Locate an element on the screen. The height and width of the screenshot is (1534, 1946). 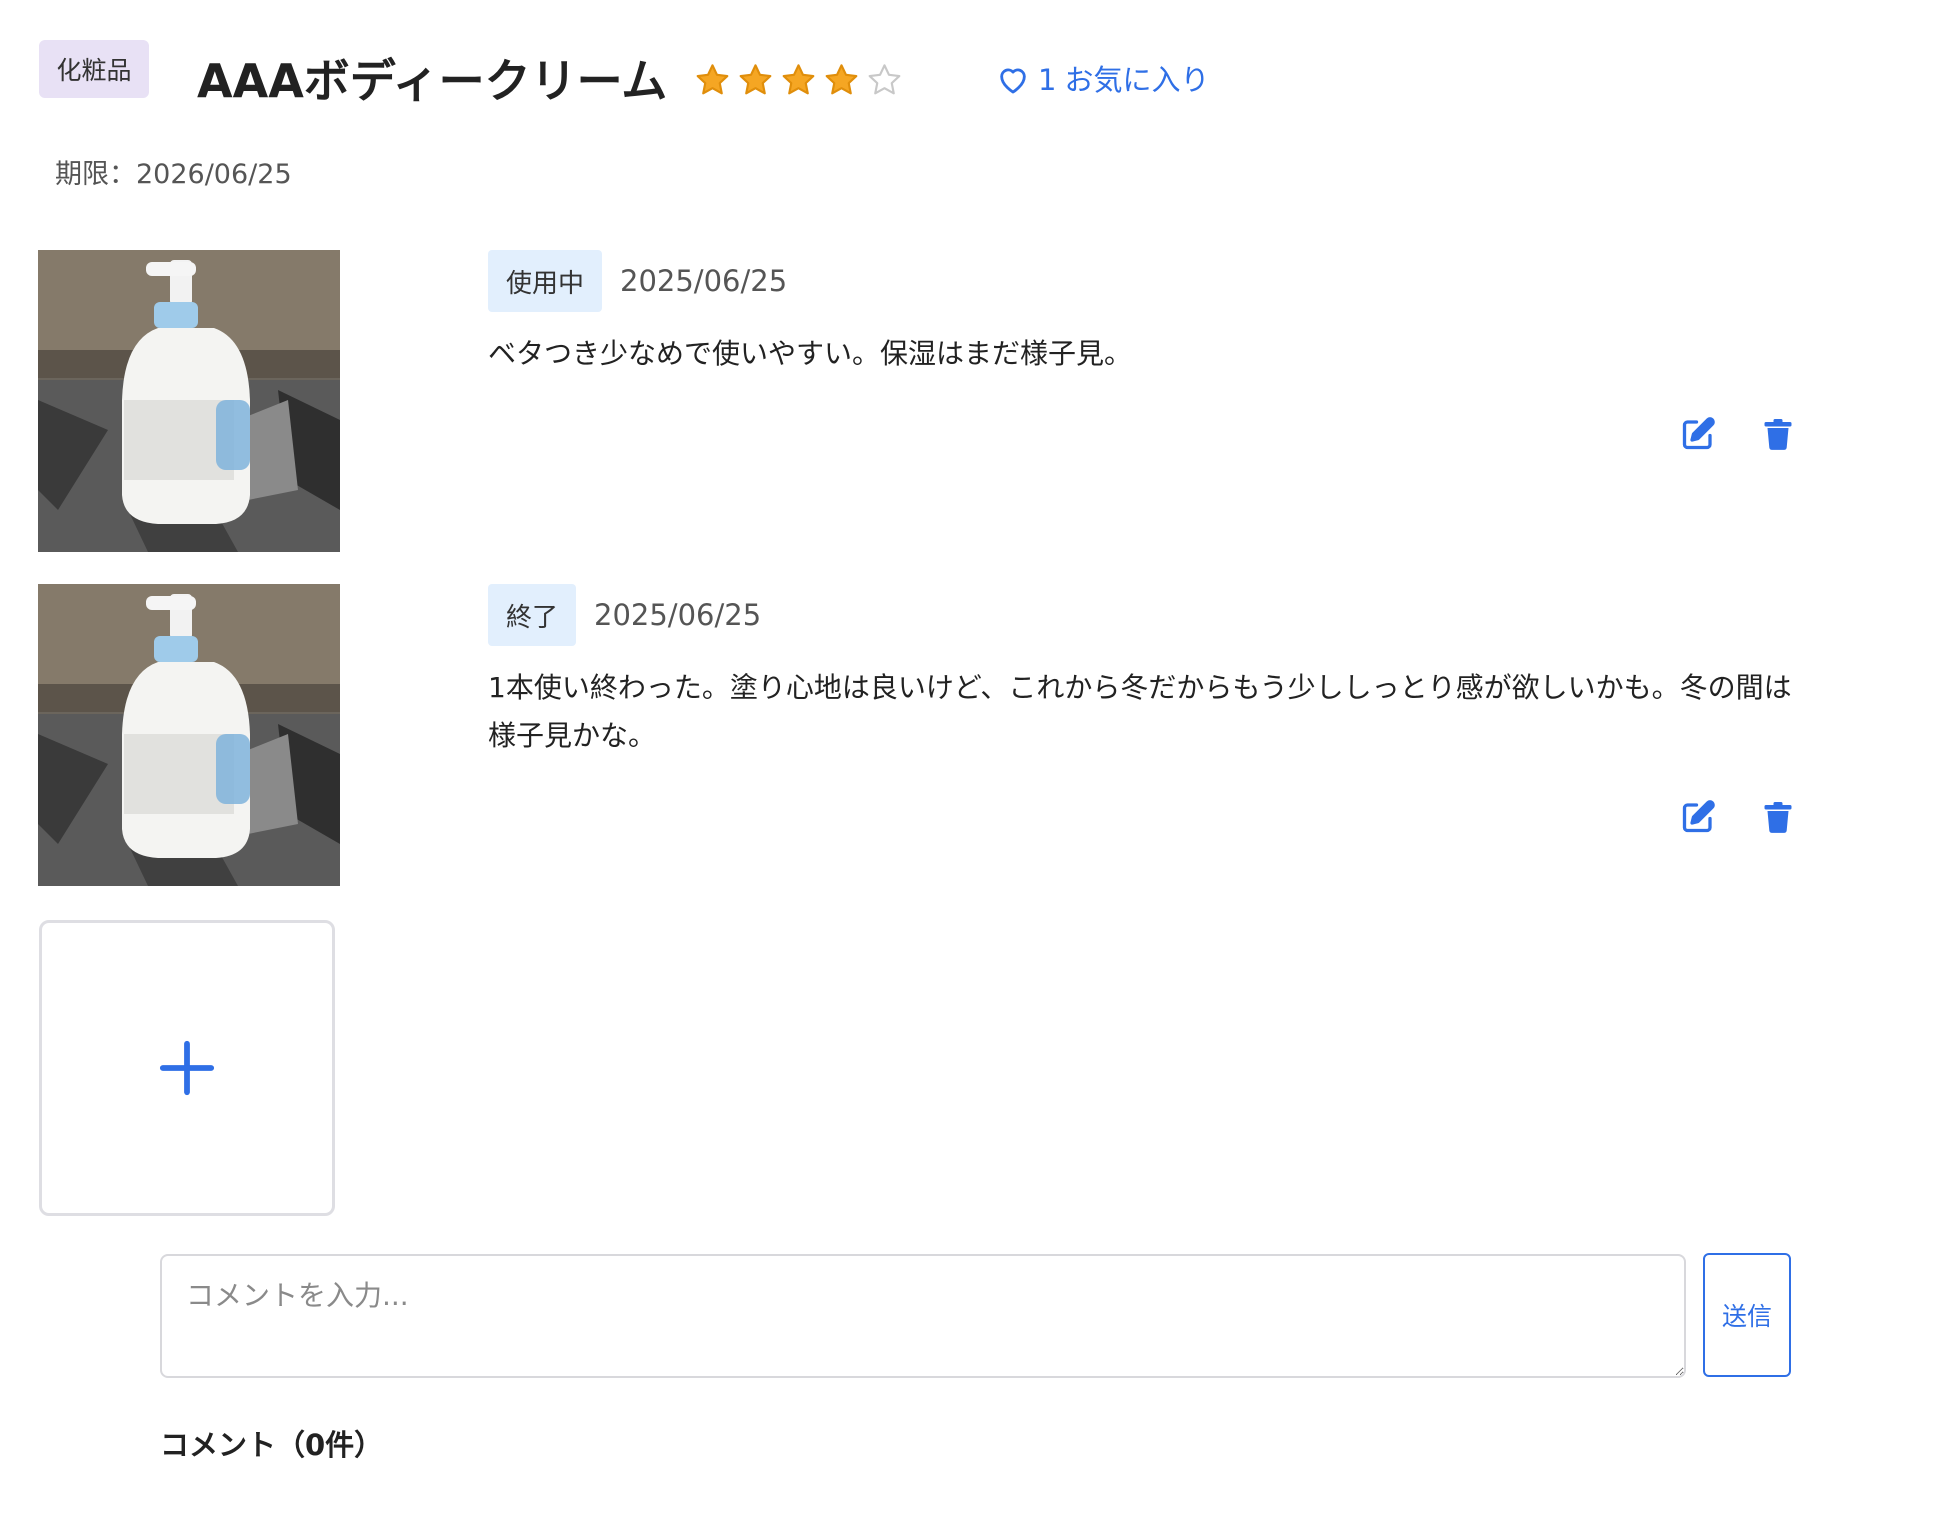
favorite-label: お気に入り is located at coordinates (1137, 80).